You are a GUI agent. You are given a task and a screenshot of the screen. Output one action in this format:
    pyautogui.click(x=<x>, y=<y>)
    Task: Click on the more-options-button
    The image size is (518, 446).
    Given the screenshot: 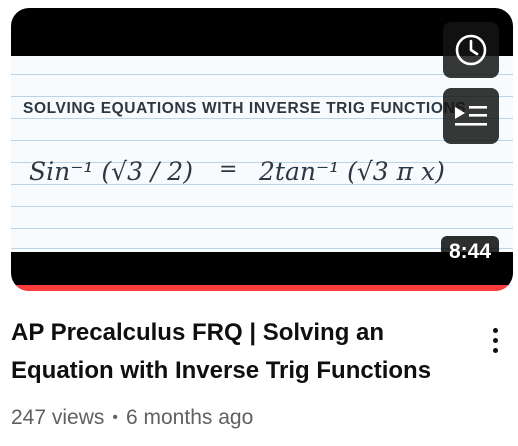 What is the action you would take?
    pyautogui.click(x=495, y=340)
    